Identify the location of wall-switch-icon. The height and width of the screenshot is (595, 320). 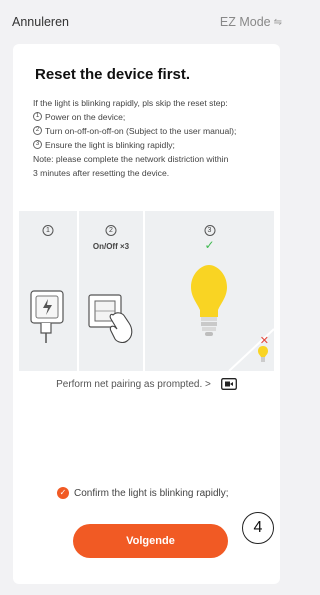
(110, 319).